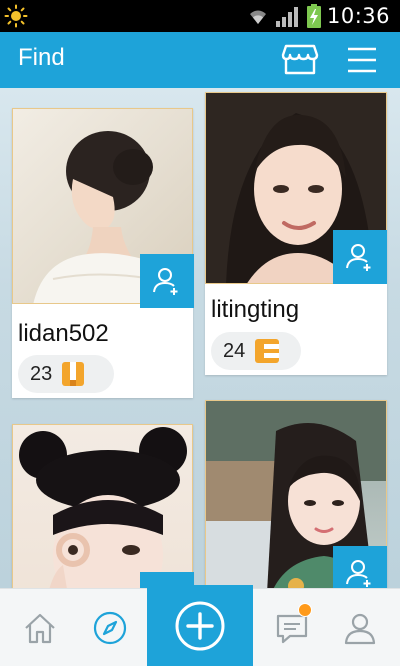 Image resolution: width=400 pixels, height=666 pixels. What do you see at coordinates (41, 57) in the screenshot?
I see `page-title: Find` at bounding box center [41, 57].